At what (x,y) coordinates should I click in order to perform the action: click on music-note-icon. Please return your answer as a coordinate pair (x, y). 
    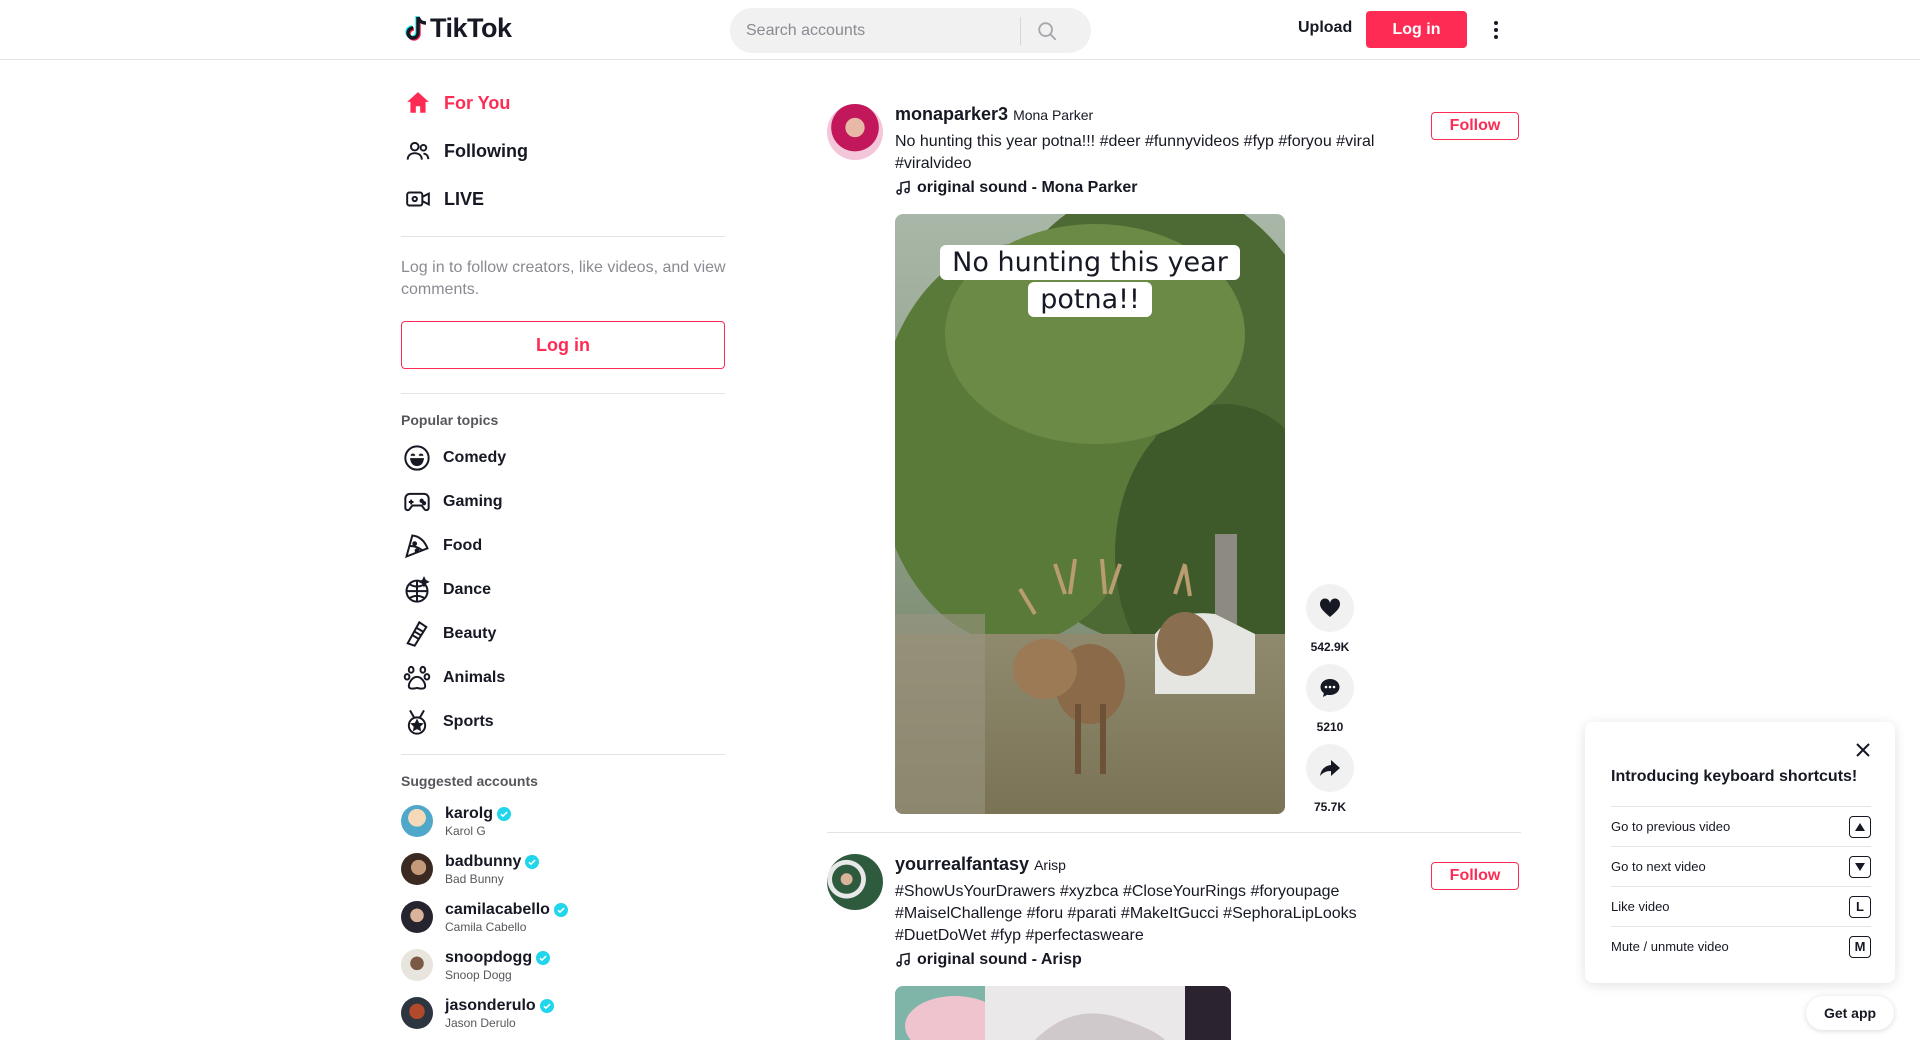
    Looking at the image, I should click on (903, 187).